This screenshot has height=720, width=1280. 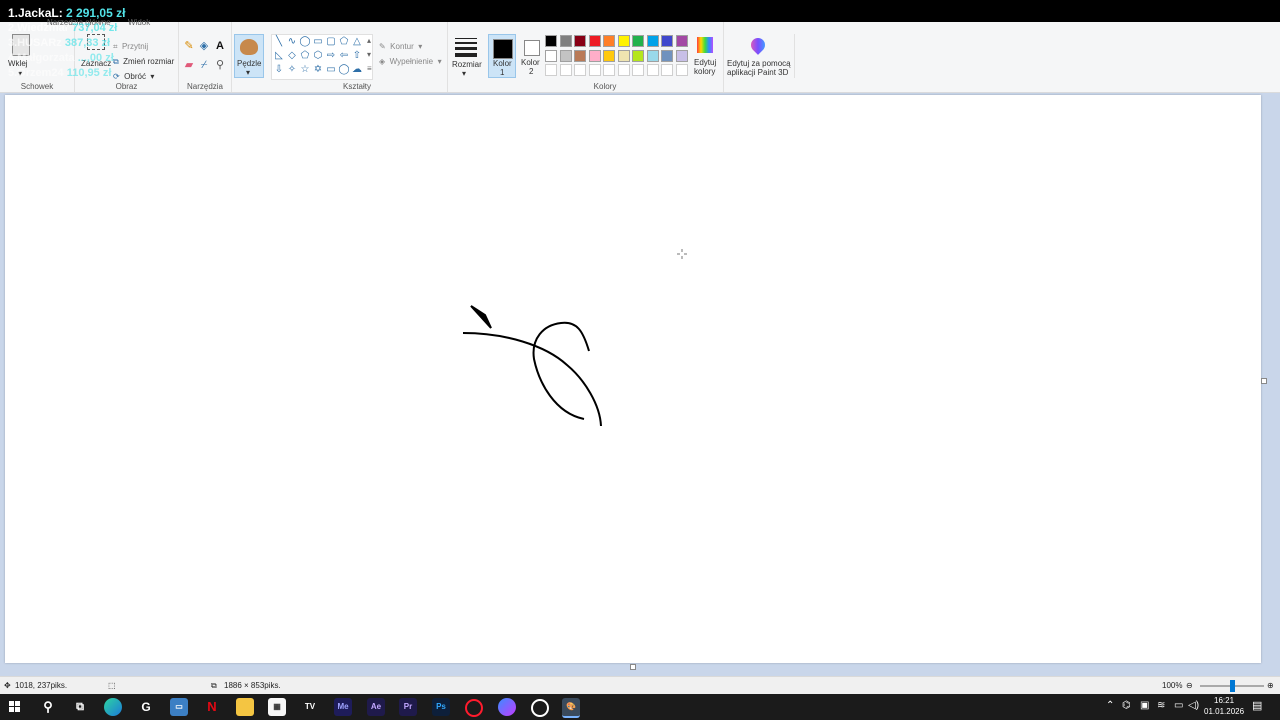 What do you see at coordinates (343, 707) in the screenshot?
I see `media-encoder-icon: Me` at bounding box center [343, 707].